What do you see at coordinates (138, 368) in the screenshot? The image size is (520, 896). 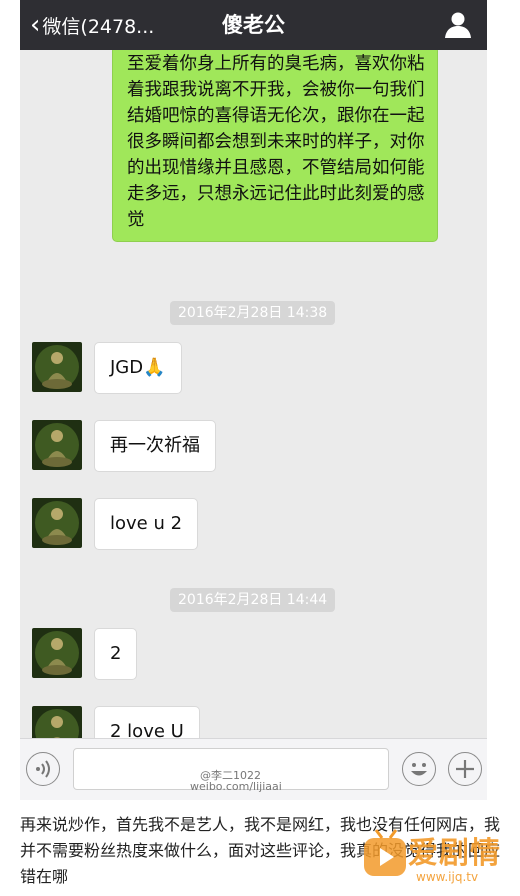 I see `incoming-message: JGD🙏` at bounding box center [138, 368].